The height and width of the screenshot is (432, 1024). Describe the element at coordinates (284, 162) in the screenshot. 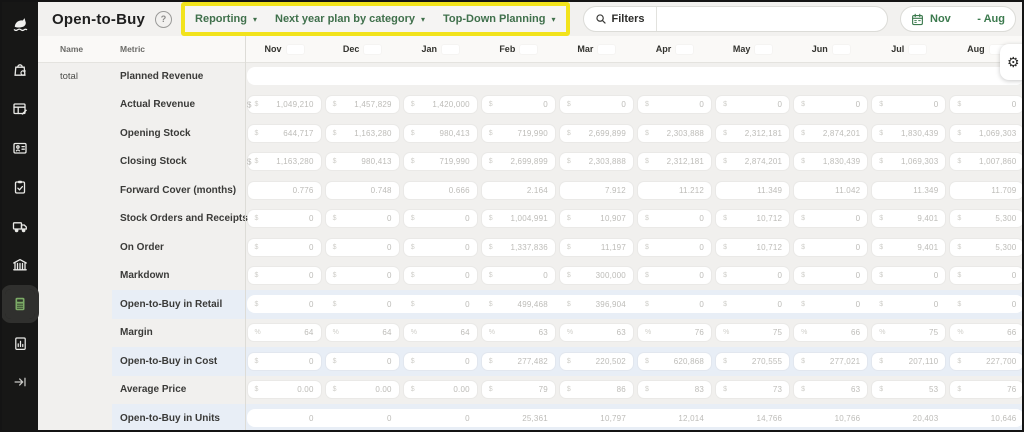

I see `value-cell: $1,163,280` at that location.